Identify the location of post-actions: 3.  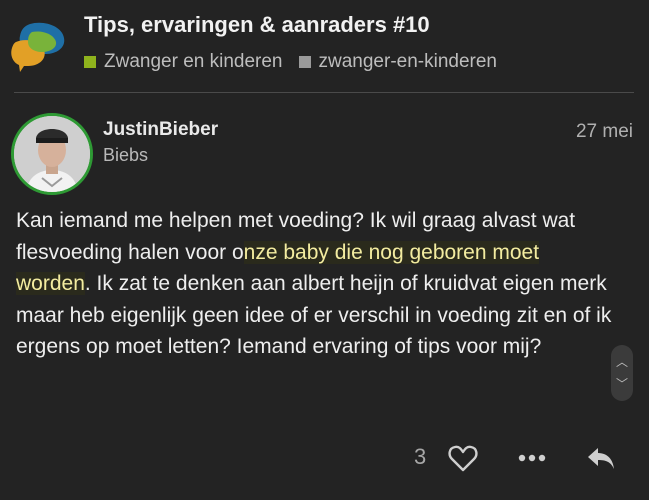
(324, 460).